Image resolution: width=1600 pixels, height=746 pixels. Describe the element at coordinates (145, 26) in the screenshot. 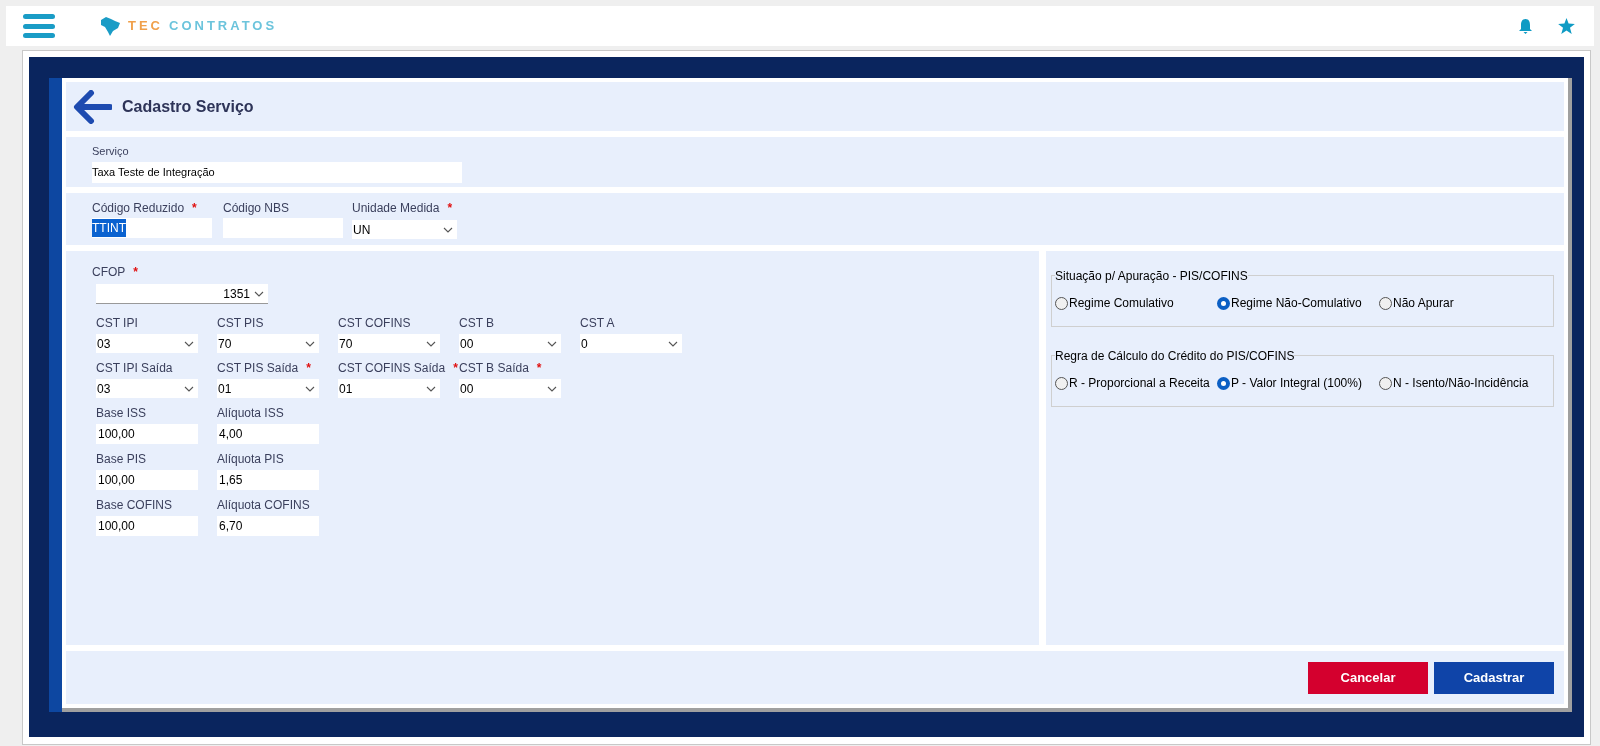

I see `brand-name: TEC` at that location.